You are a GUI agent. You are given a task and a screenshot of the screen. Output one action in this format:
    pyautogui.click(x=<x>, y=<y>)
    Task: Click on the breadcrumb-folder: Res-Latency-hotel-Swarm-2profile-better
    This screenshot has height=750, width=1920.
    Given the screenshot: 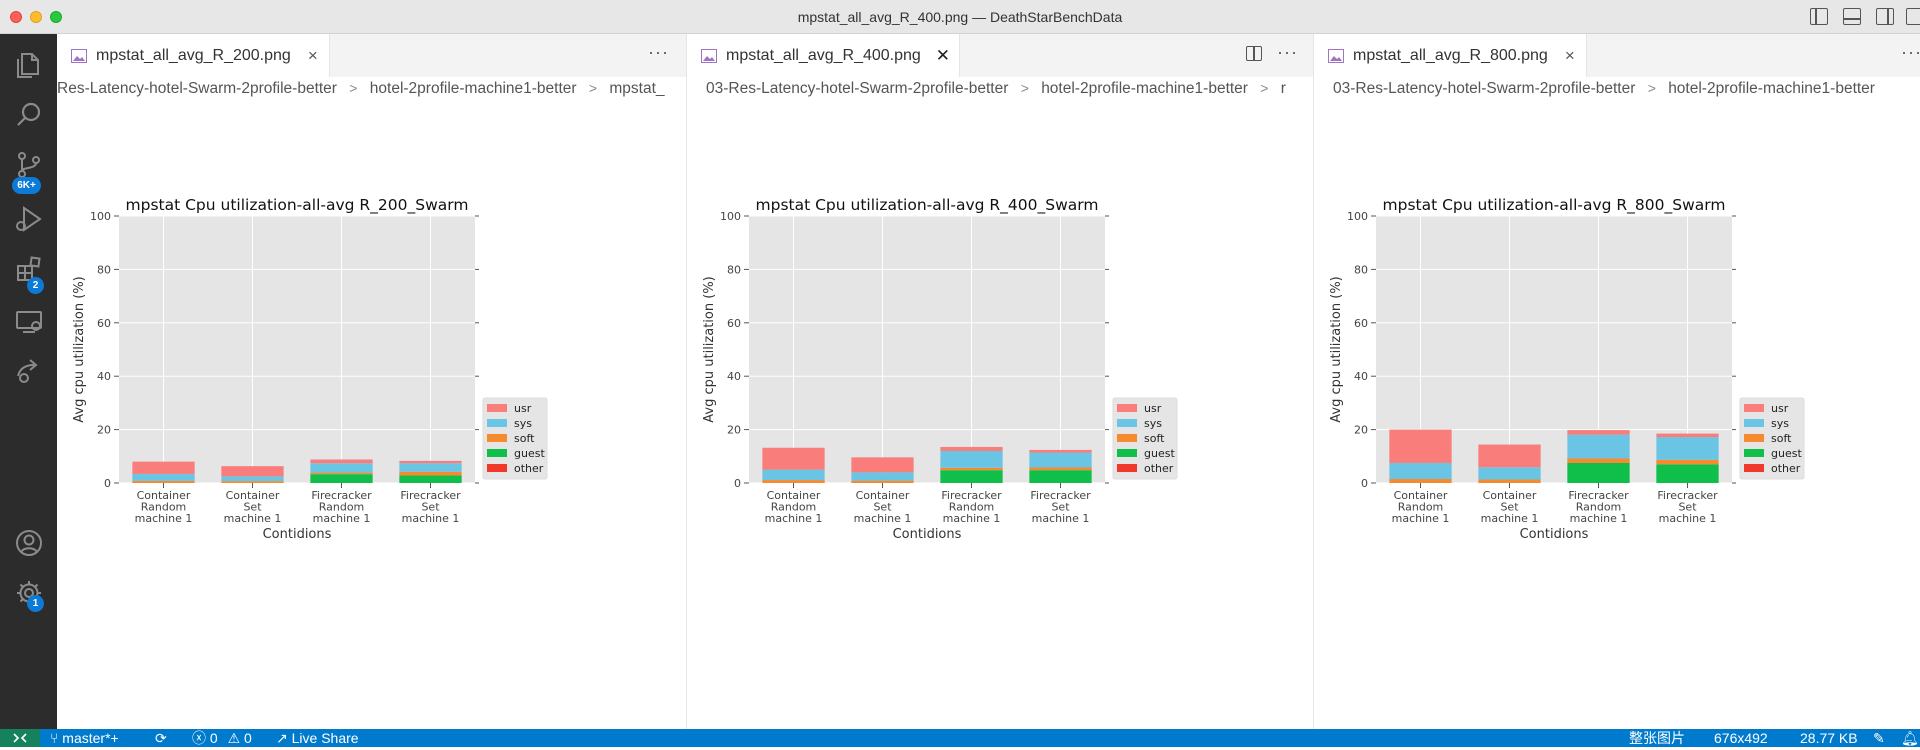 What is the action you would take?
    pyautogui.click(x=197, y=89)
    